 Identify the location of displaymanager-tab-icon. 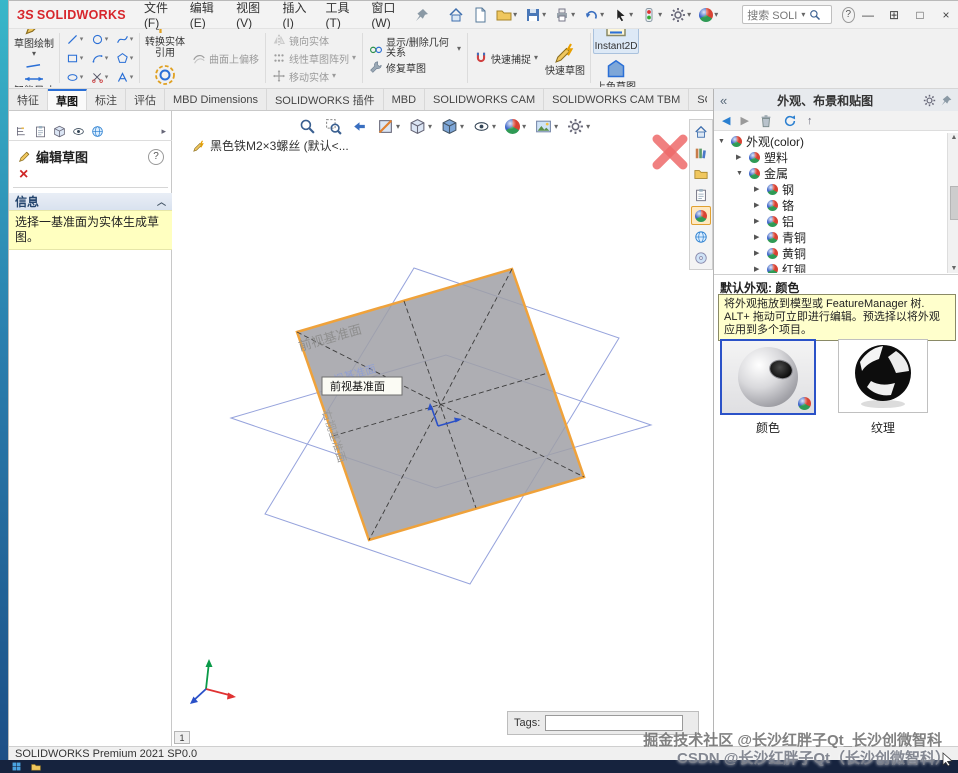
(97, 131).